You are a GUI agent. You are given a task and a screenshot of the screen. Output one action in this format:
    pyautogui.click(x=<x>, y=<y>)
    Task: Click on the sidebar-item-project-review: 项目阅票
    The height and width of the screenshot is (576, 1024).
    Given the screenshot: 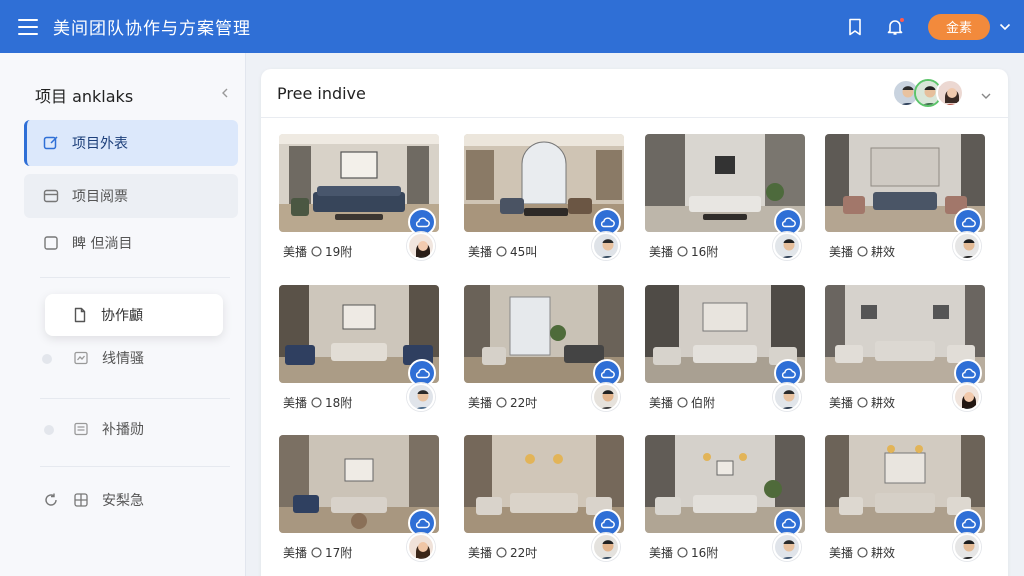 What is the action you would take?
    pyautogui.click(x=131, y=196)
    